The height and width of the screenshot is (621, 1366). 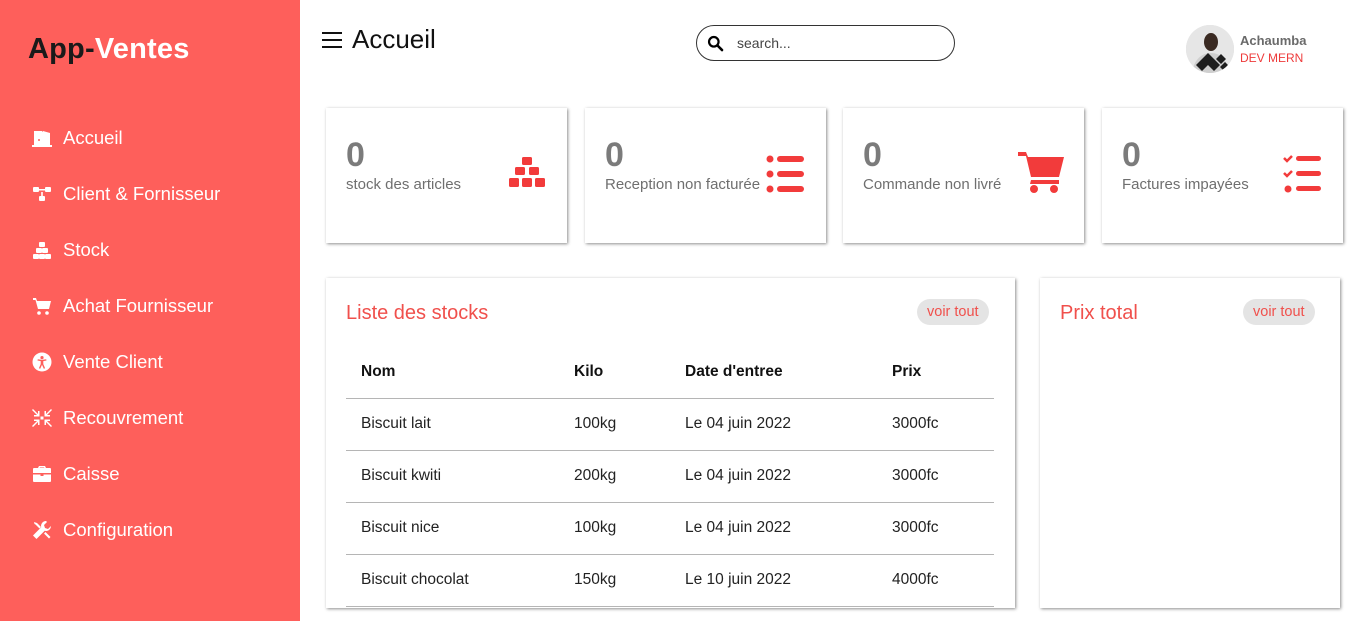 I want to click on sidebar-item-accueil: Accueil, so click(x=125, y=138).